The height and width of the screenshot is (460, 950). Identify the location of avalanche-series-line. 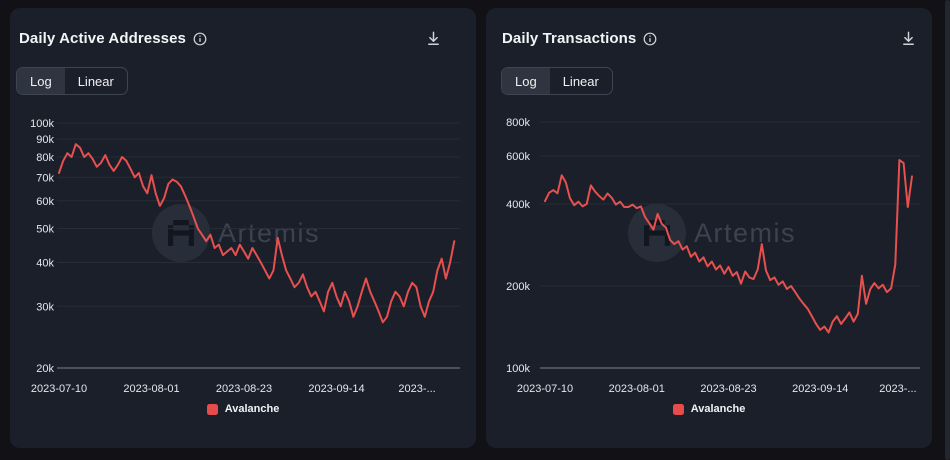
(728, 246).